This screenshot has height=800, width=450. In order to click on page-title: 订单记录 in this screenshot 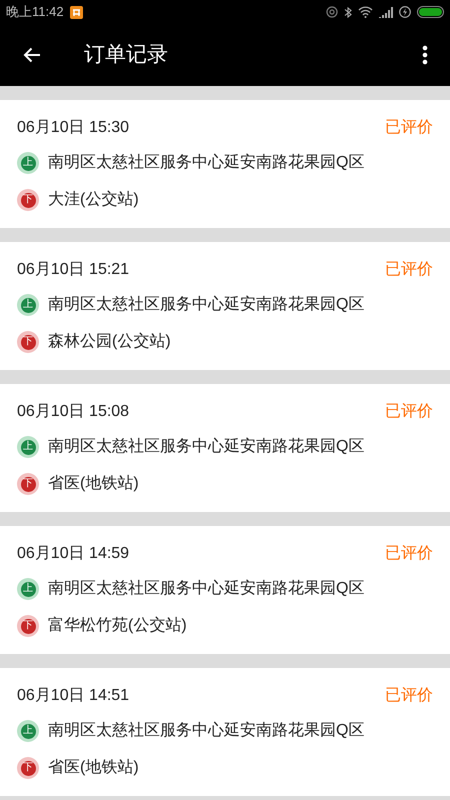, I will do `click(126, 55)`.